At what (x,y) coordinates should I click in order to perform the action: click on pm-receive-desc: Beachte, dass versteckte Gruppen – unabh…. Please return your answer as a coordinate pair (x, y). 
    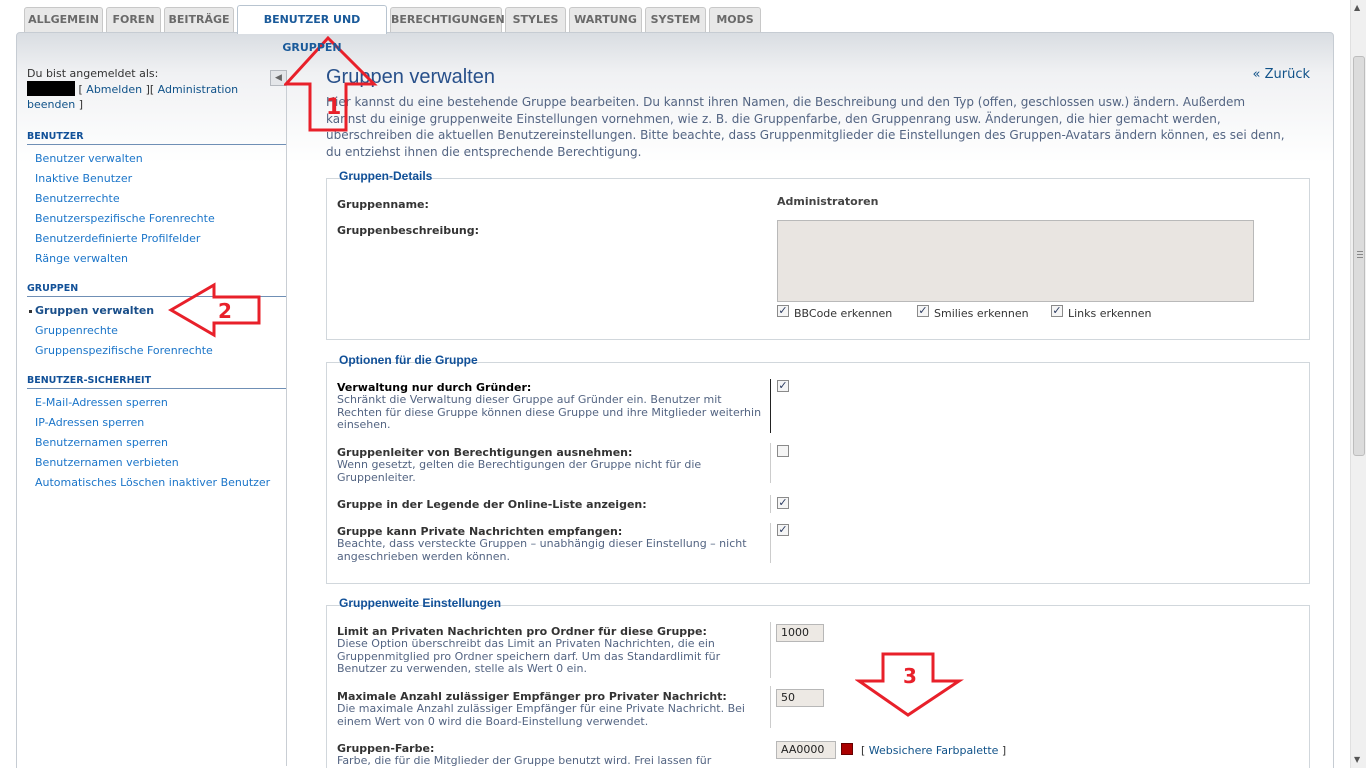
    Looking at the image, I should click on (542, 550).